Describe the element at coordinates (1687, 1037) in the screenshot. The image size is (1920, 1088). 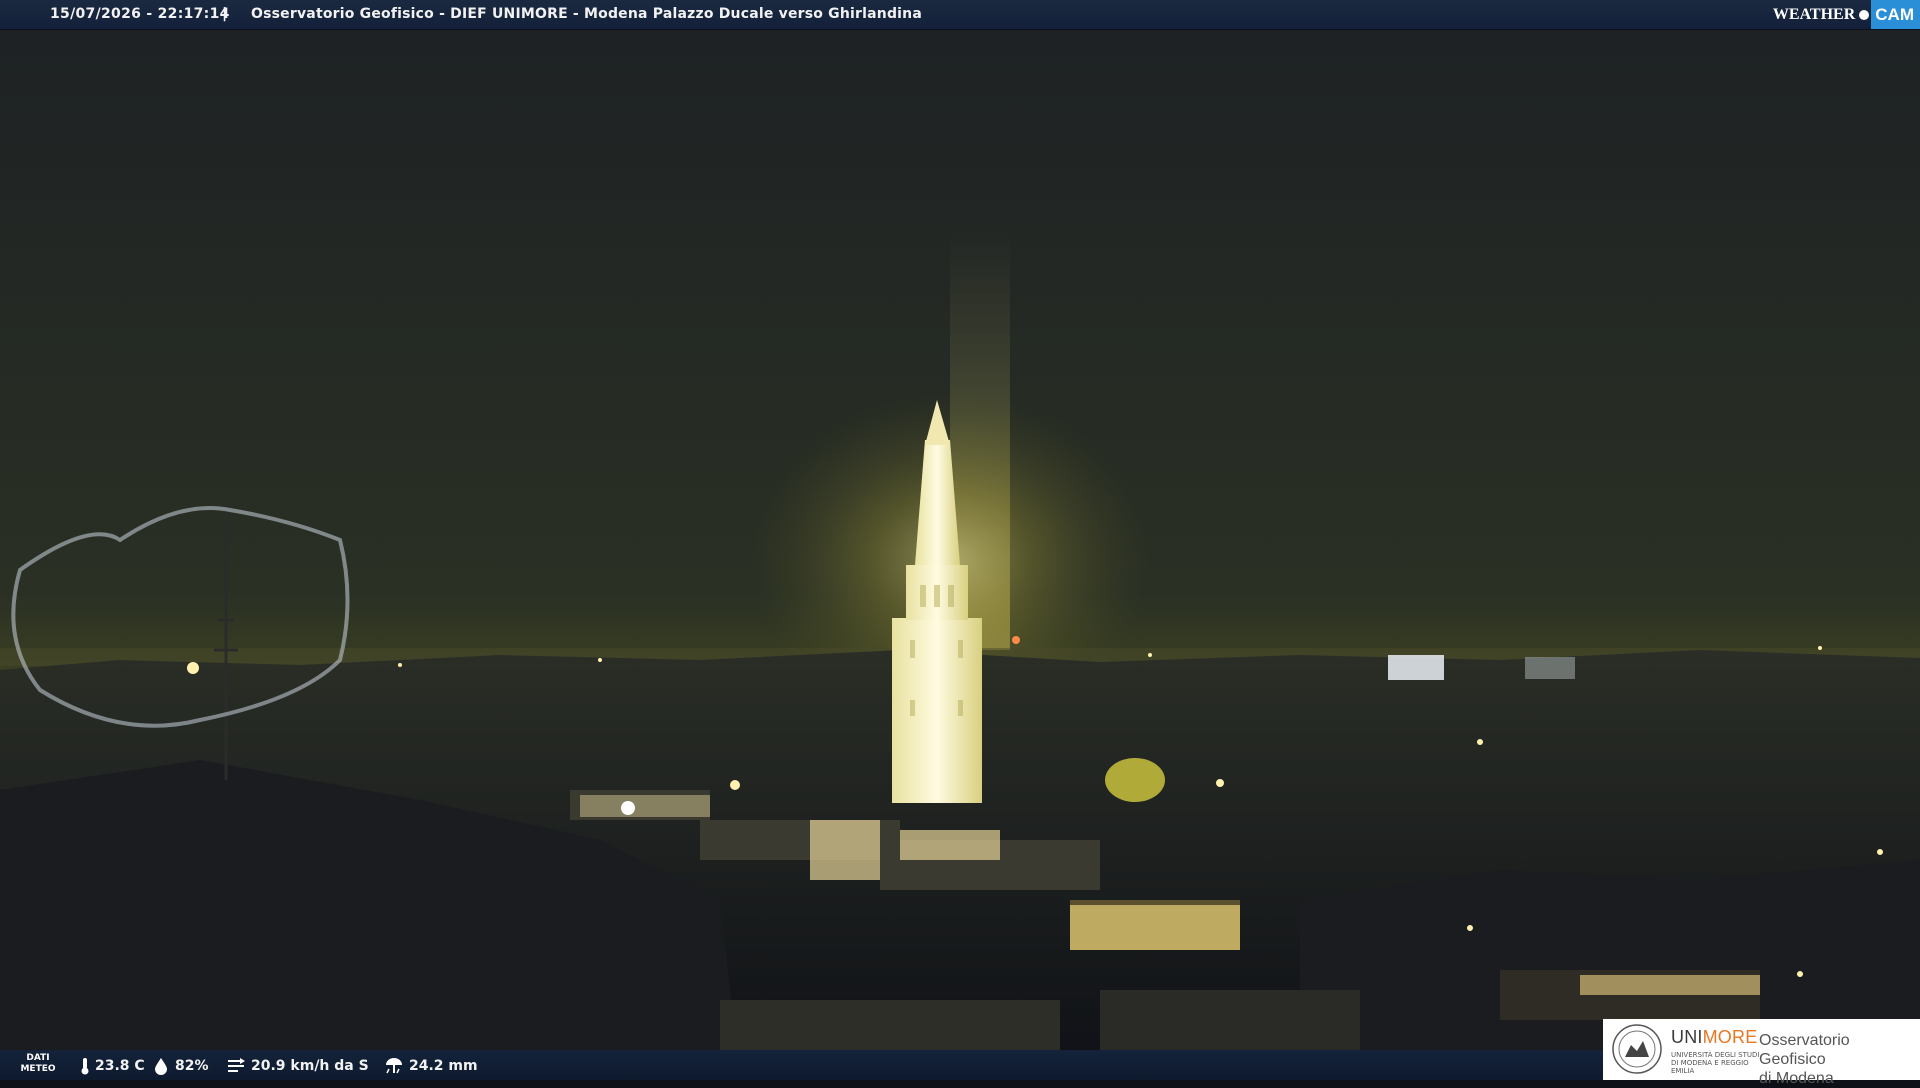
I see `unimore-uni: UNI` at that location.